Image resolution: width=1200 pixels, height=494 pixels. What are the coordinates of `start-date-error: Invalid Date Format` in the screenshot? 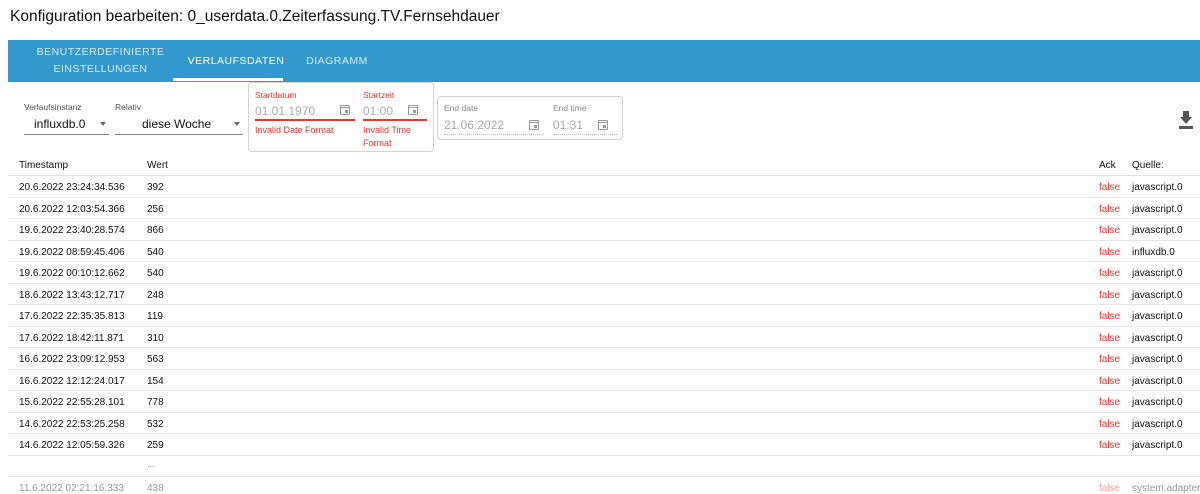 It's located at (294, 130).